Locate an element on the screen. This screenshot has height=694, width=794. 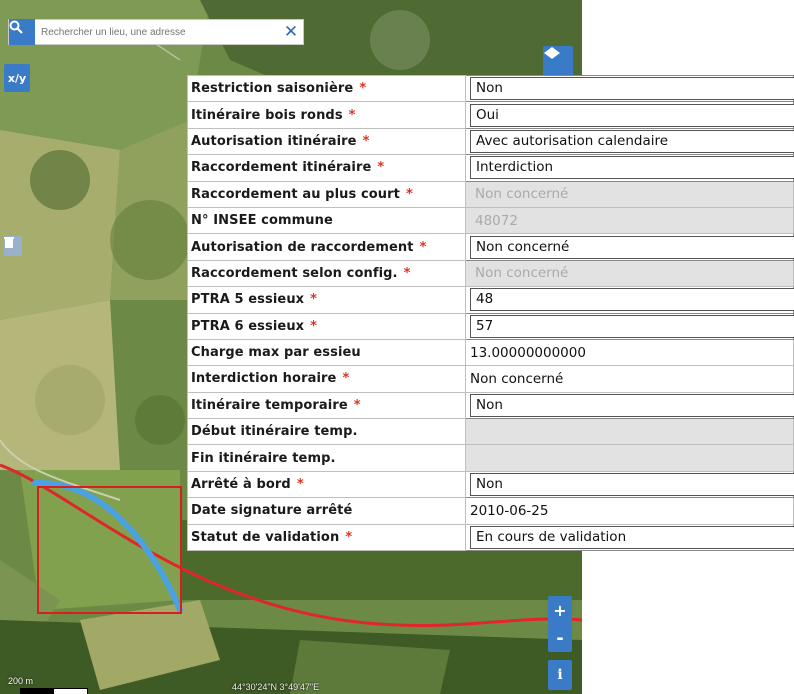
attribute-value-cell: 48 is located at coordinates (629, 300).